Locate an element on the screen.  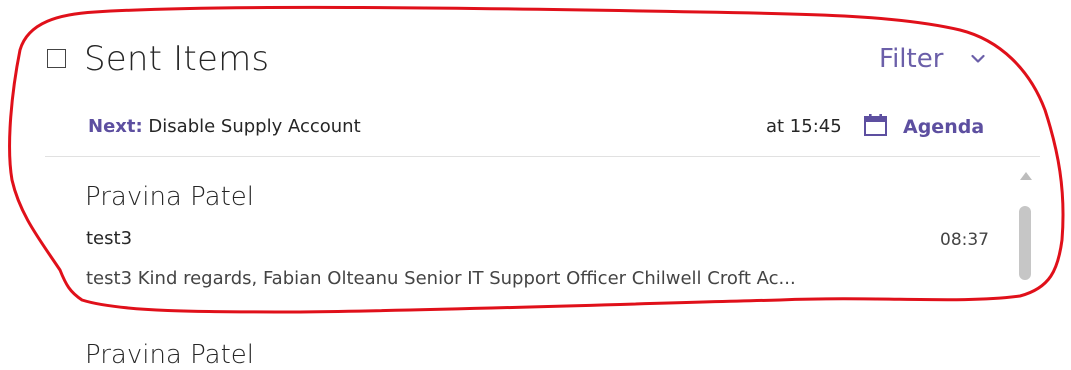
message-subject: test3 is located at coordinates (109, 238).